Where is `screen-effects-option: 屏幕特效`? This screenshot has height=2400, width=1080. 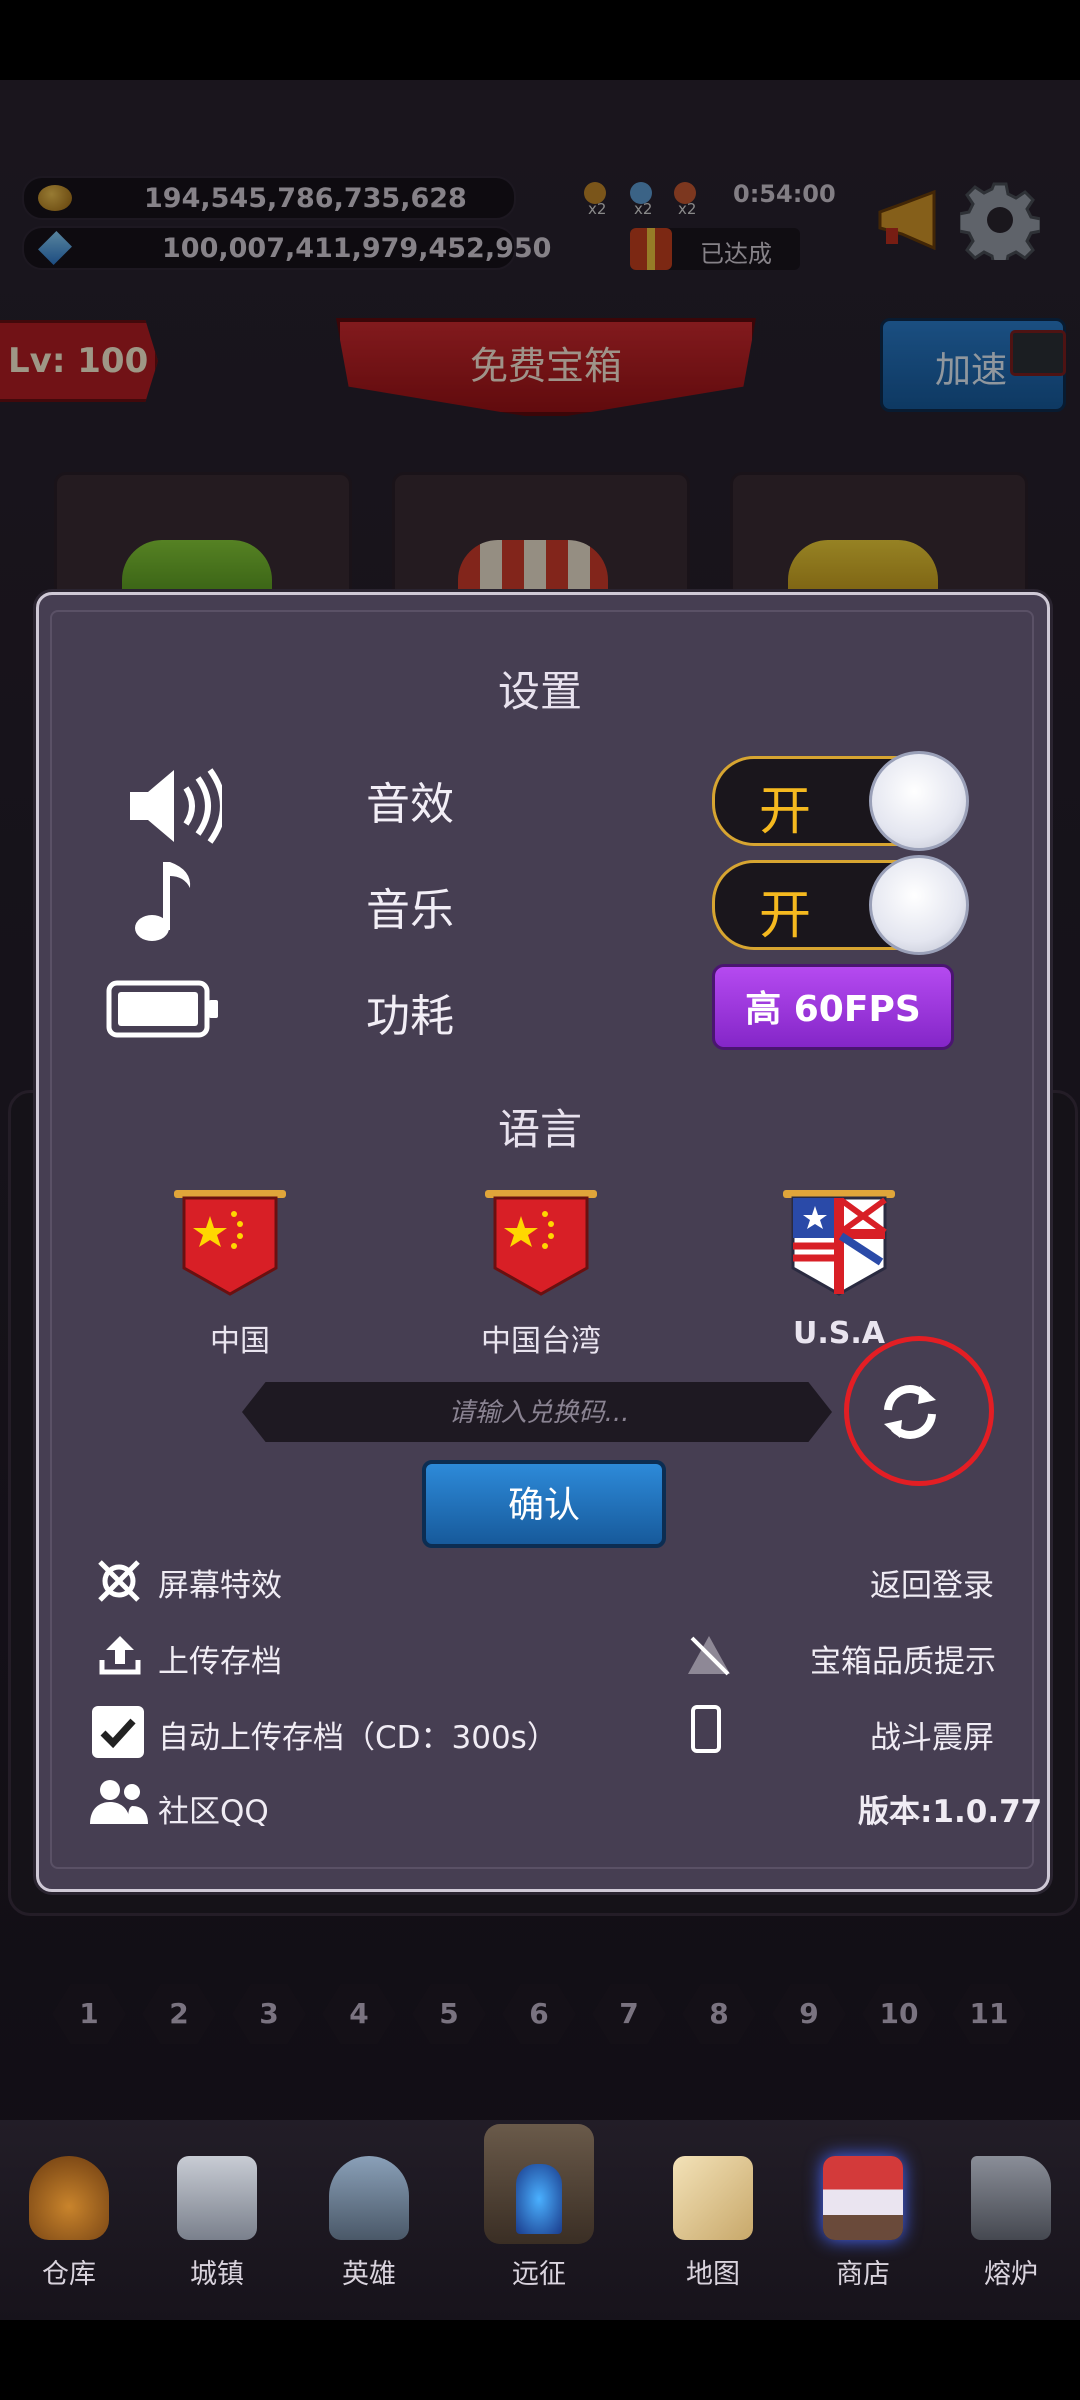 screen-effects-option: 屏幕特效 is located at coordinates (220, 1582).